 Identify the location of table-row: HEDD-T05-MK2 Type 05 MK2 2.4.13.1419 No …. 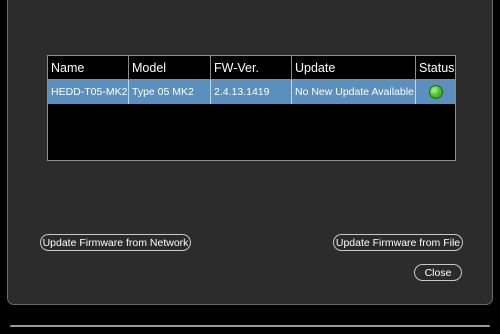
(251, 92).